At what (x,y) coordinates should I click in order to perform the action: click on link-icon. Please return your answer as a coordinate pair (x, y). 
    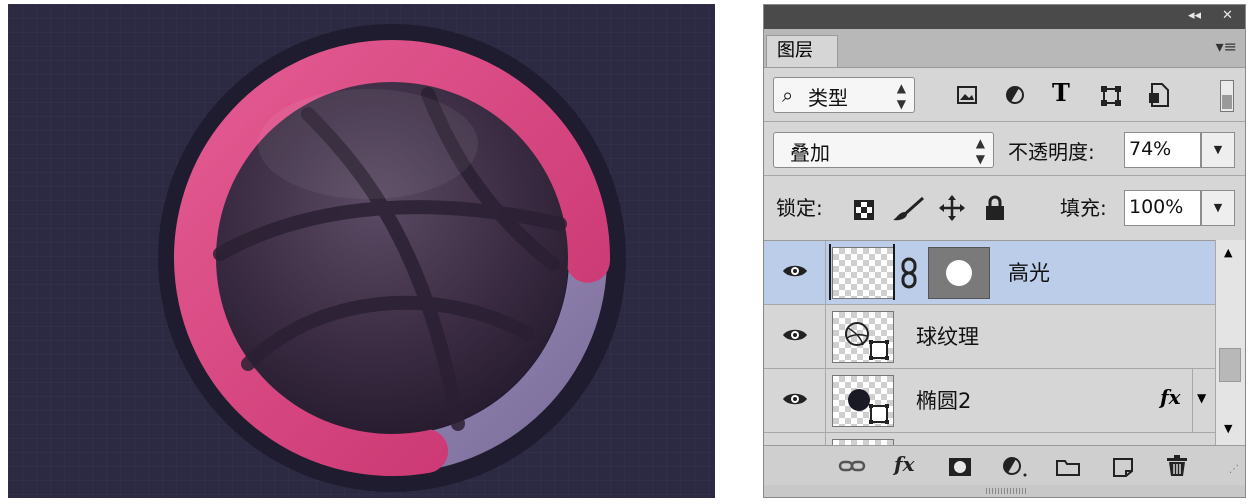
    Looking at the image, I should click on (852, 466).